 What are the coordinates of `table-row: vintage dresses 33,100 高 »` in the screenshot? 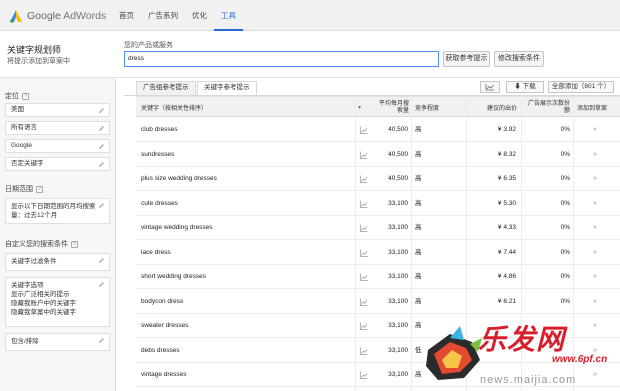 It's located at (378, 375).